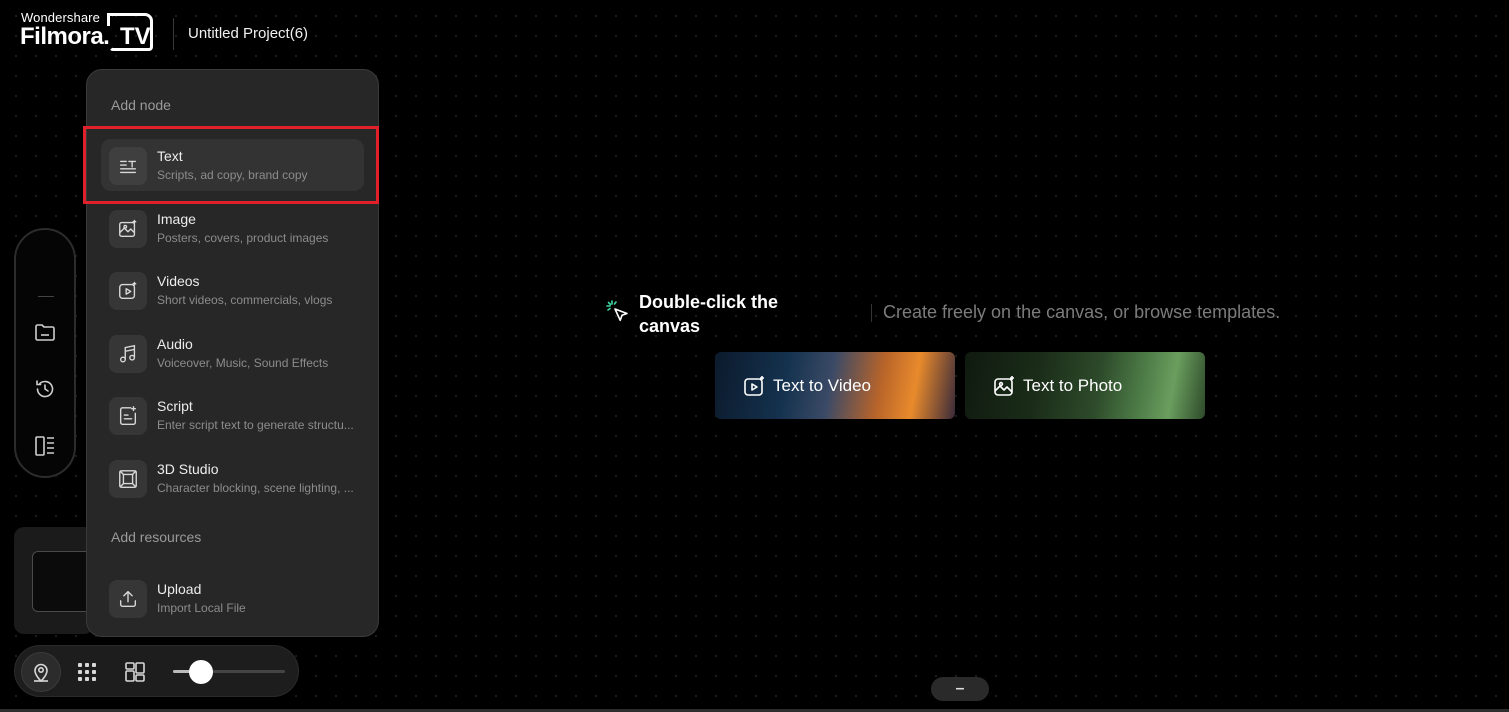 Image resolution: width=1509 pixels, height=712 pixels. I want to click on toolbar-separator, so click(46, 296).